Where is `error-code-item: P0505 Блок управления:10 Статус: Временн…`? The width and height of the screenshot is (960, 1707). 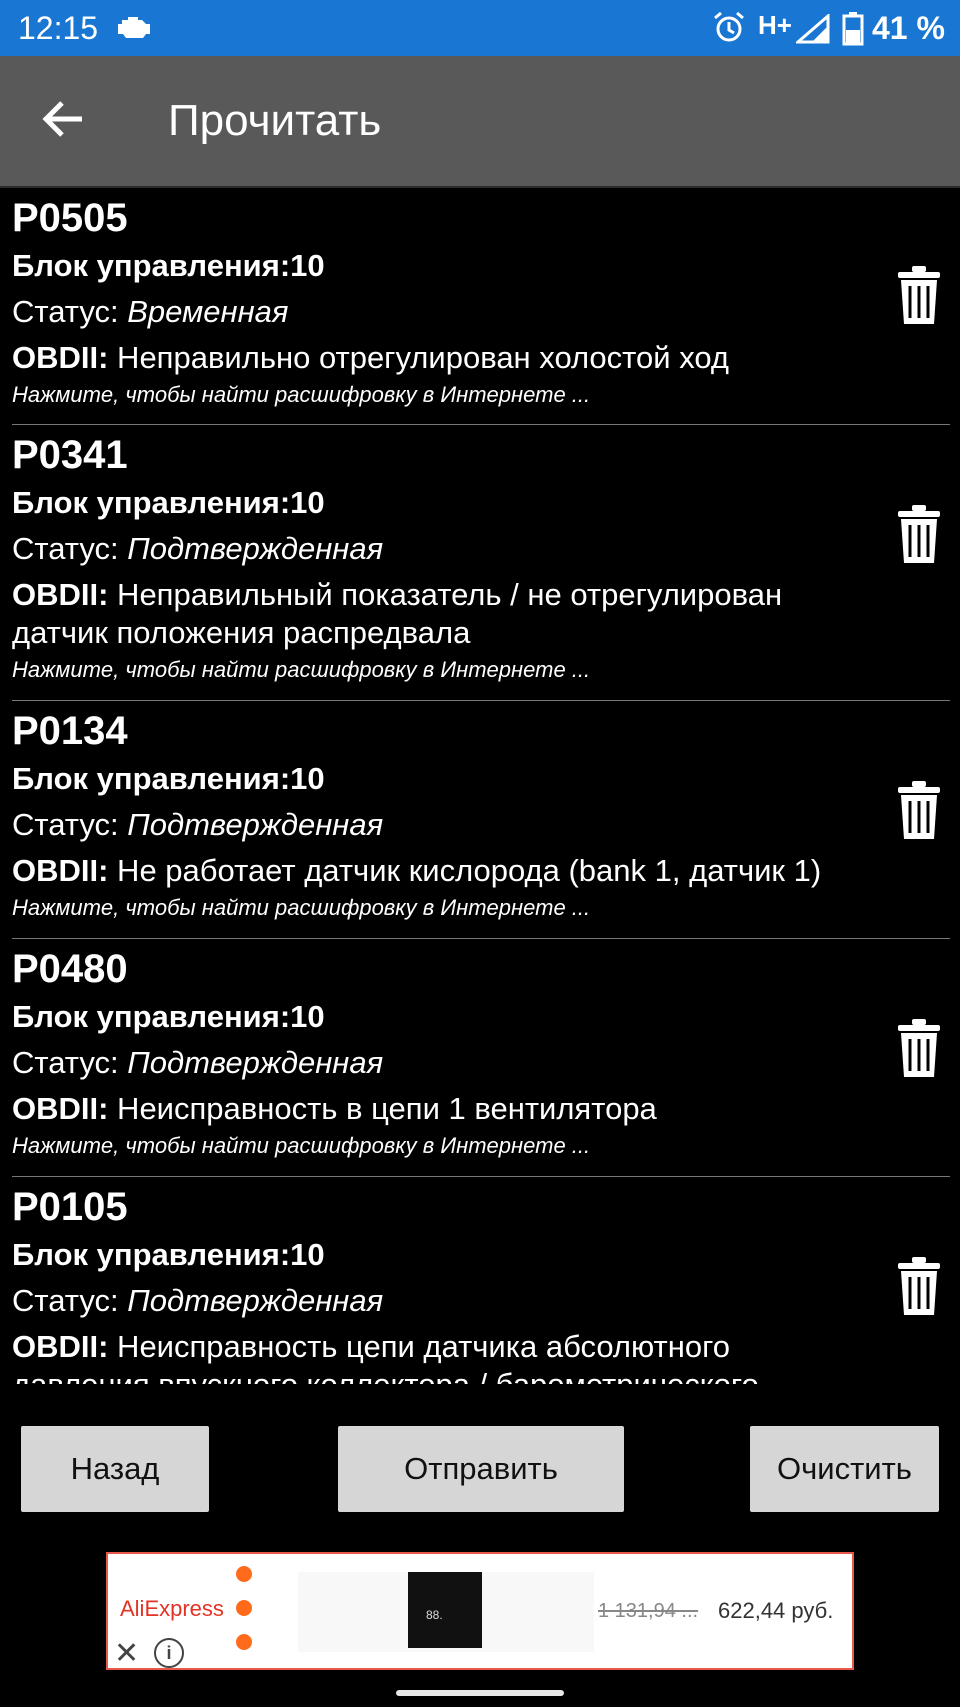
error-code-item: P0505 Блок управления:10 Статус: Временн… is located at coordinates (481, 306).